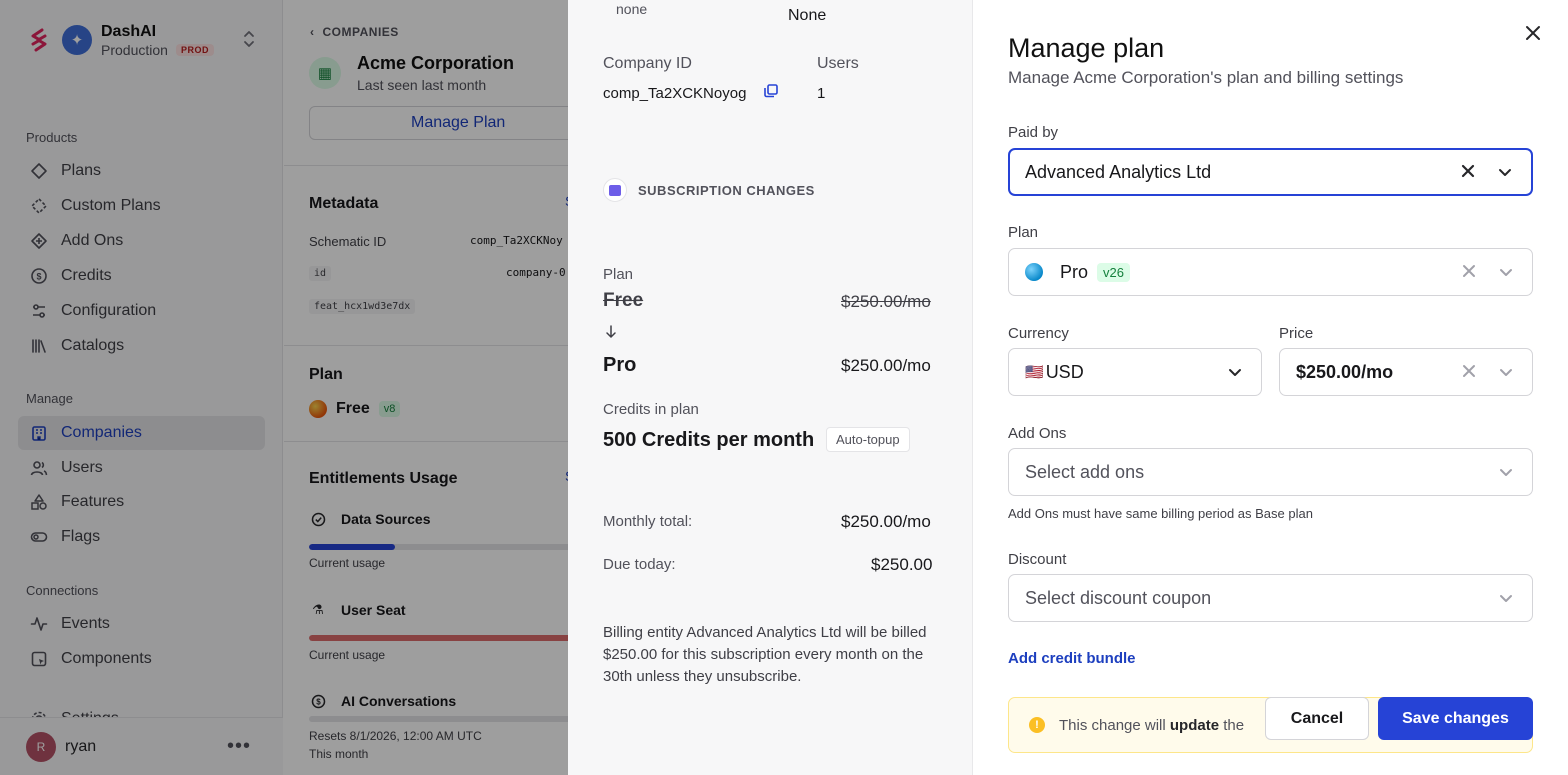  What do you see at coordinates (1113, 272) in the screenshot?
I see `plan-version-badge: v26` at bounding box center [1113, 272].